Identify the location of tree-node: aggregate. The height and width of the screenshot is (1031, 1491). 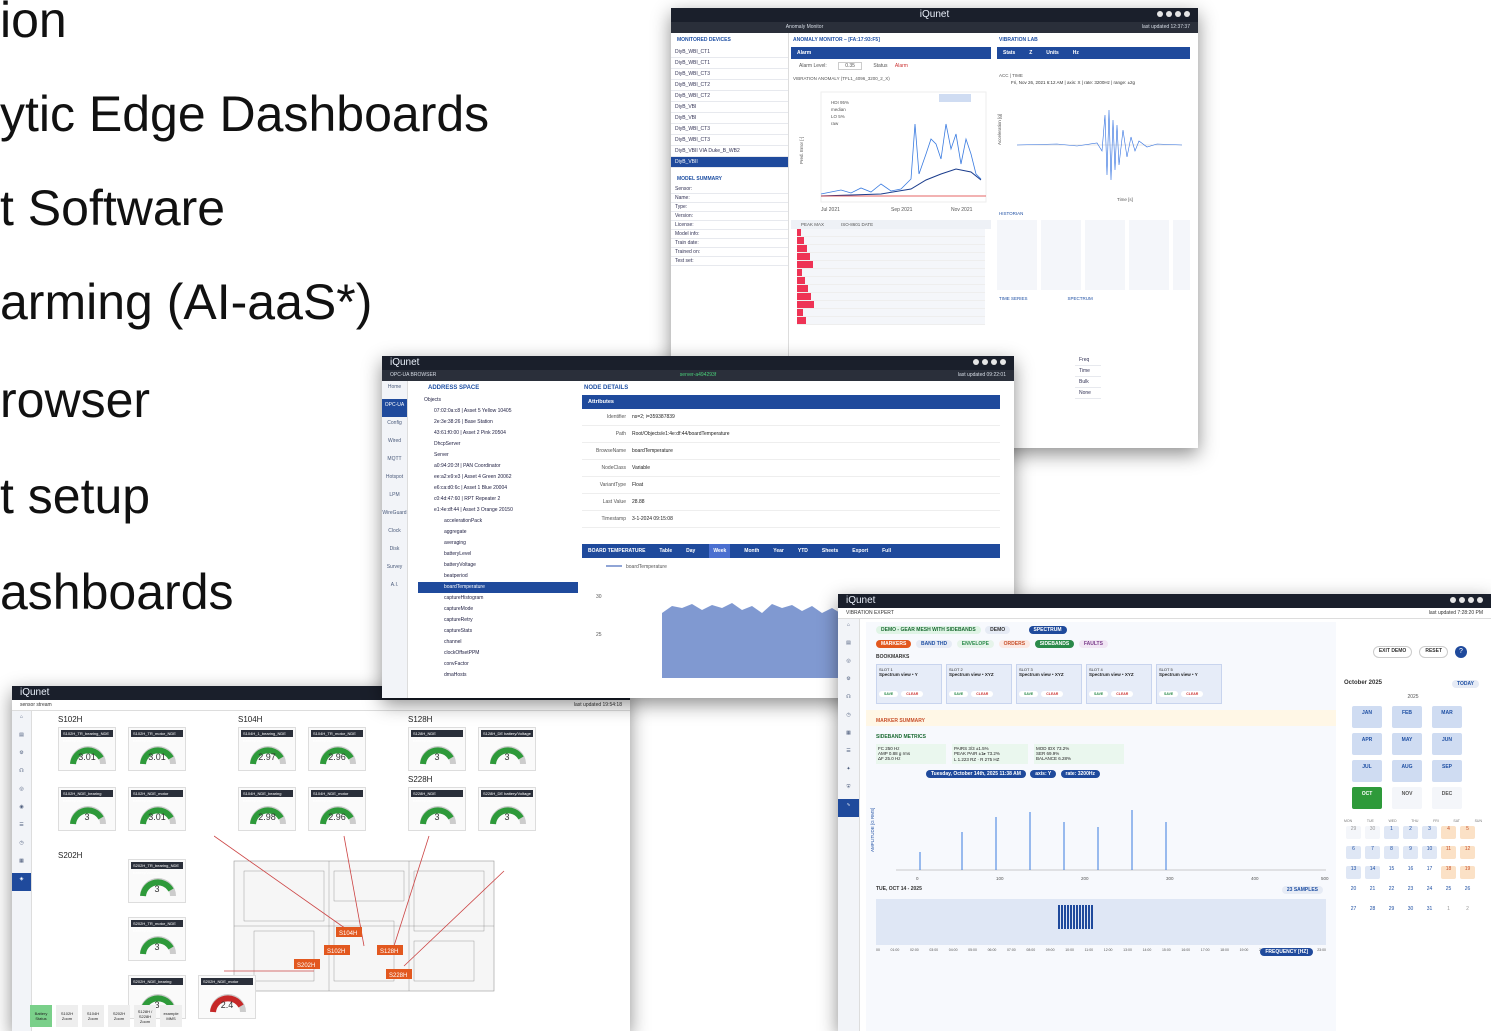
(498, 532).